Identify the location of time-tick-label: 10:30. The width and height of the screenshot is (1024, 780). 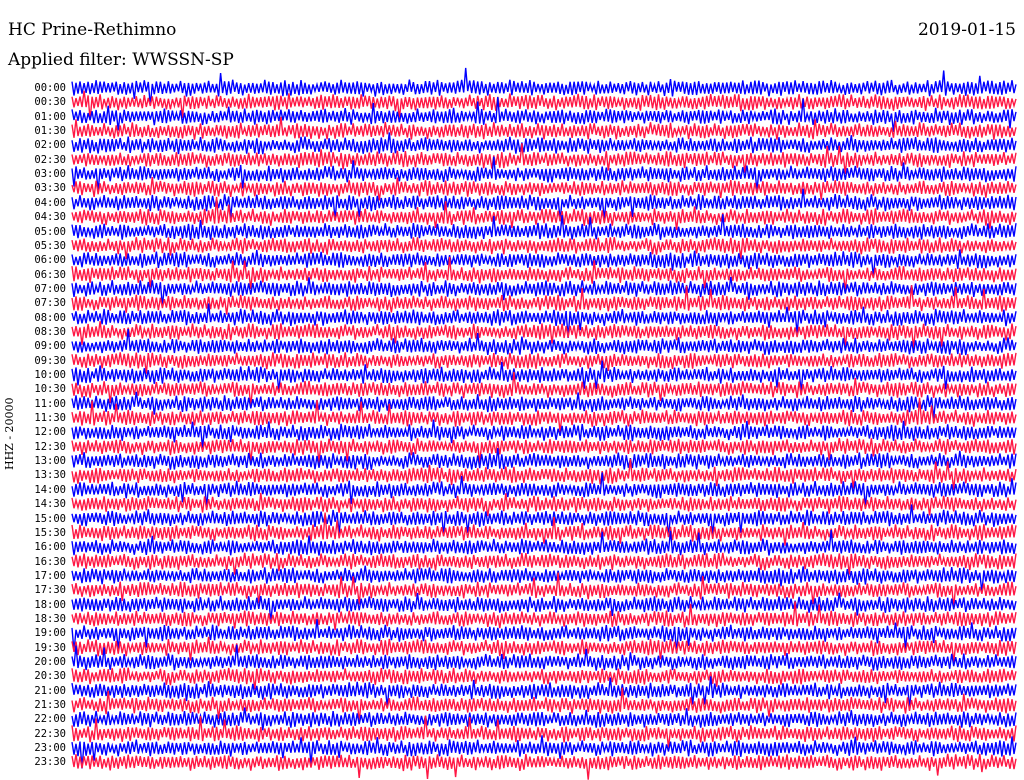
(50, 389).